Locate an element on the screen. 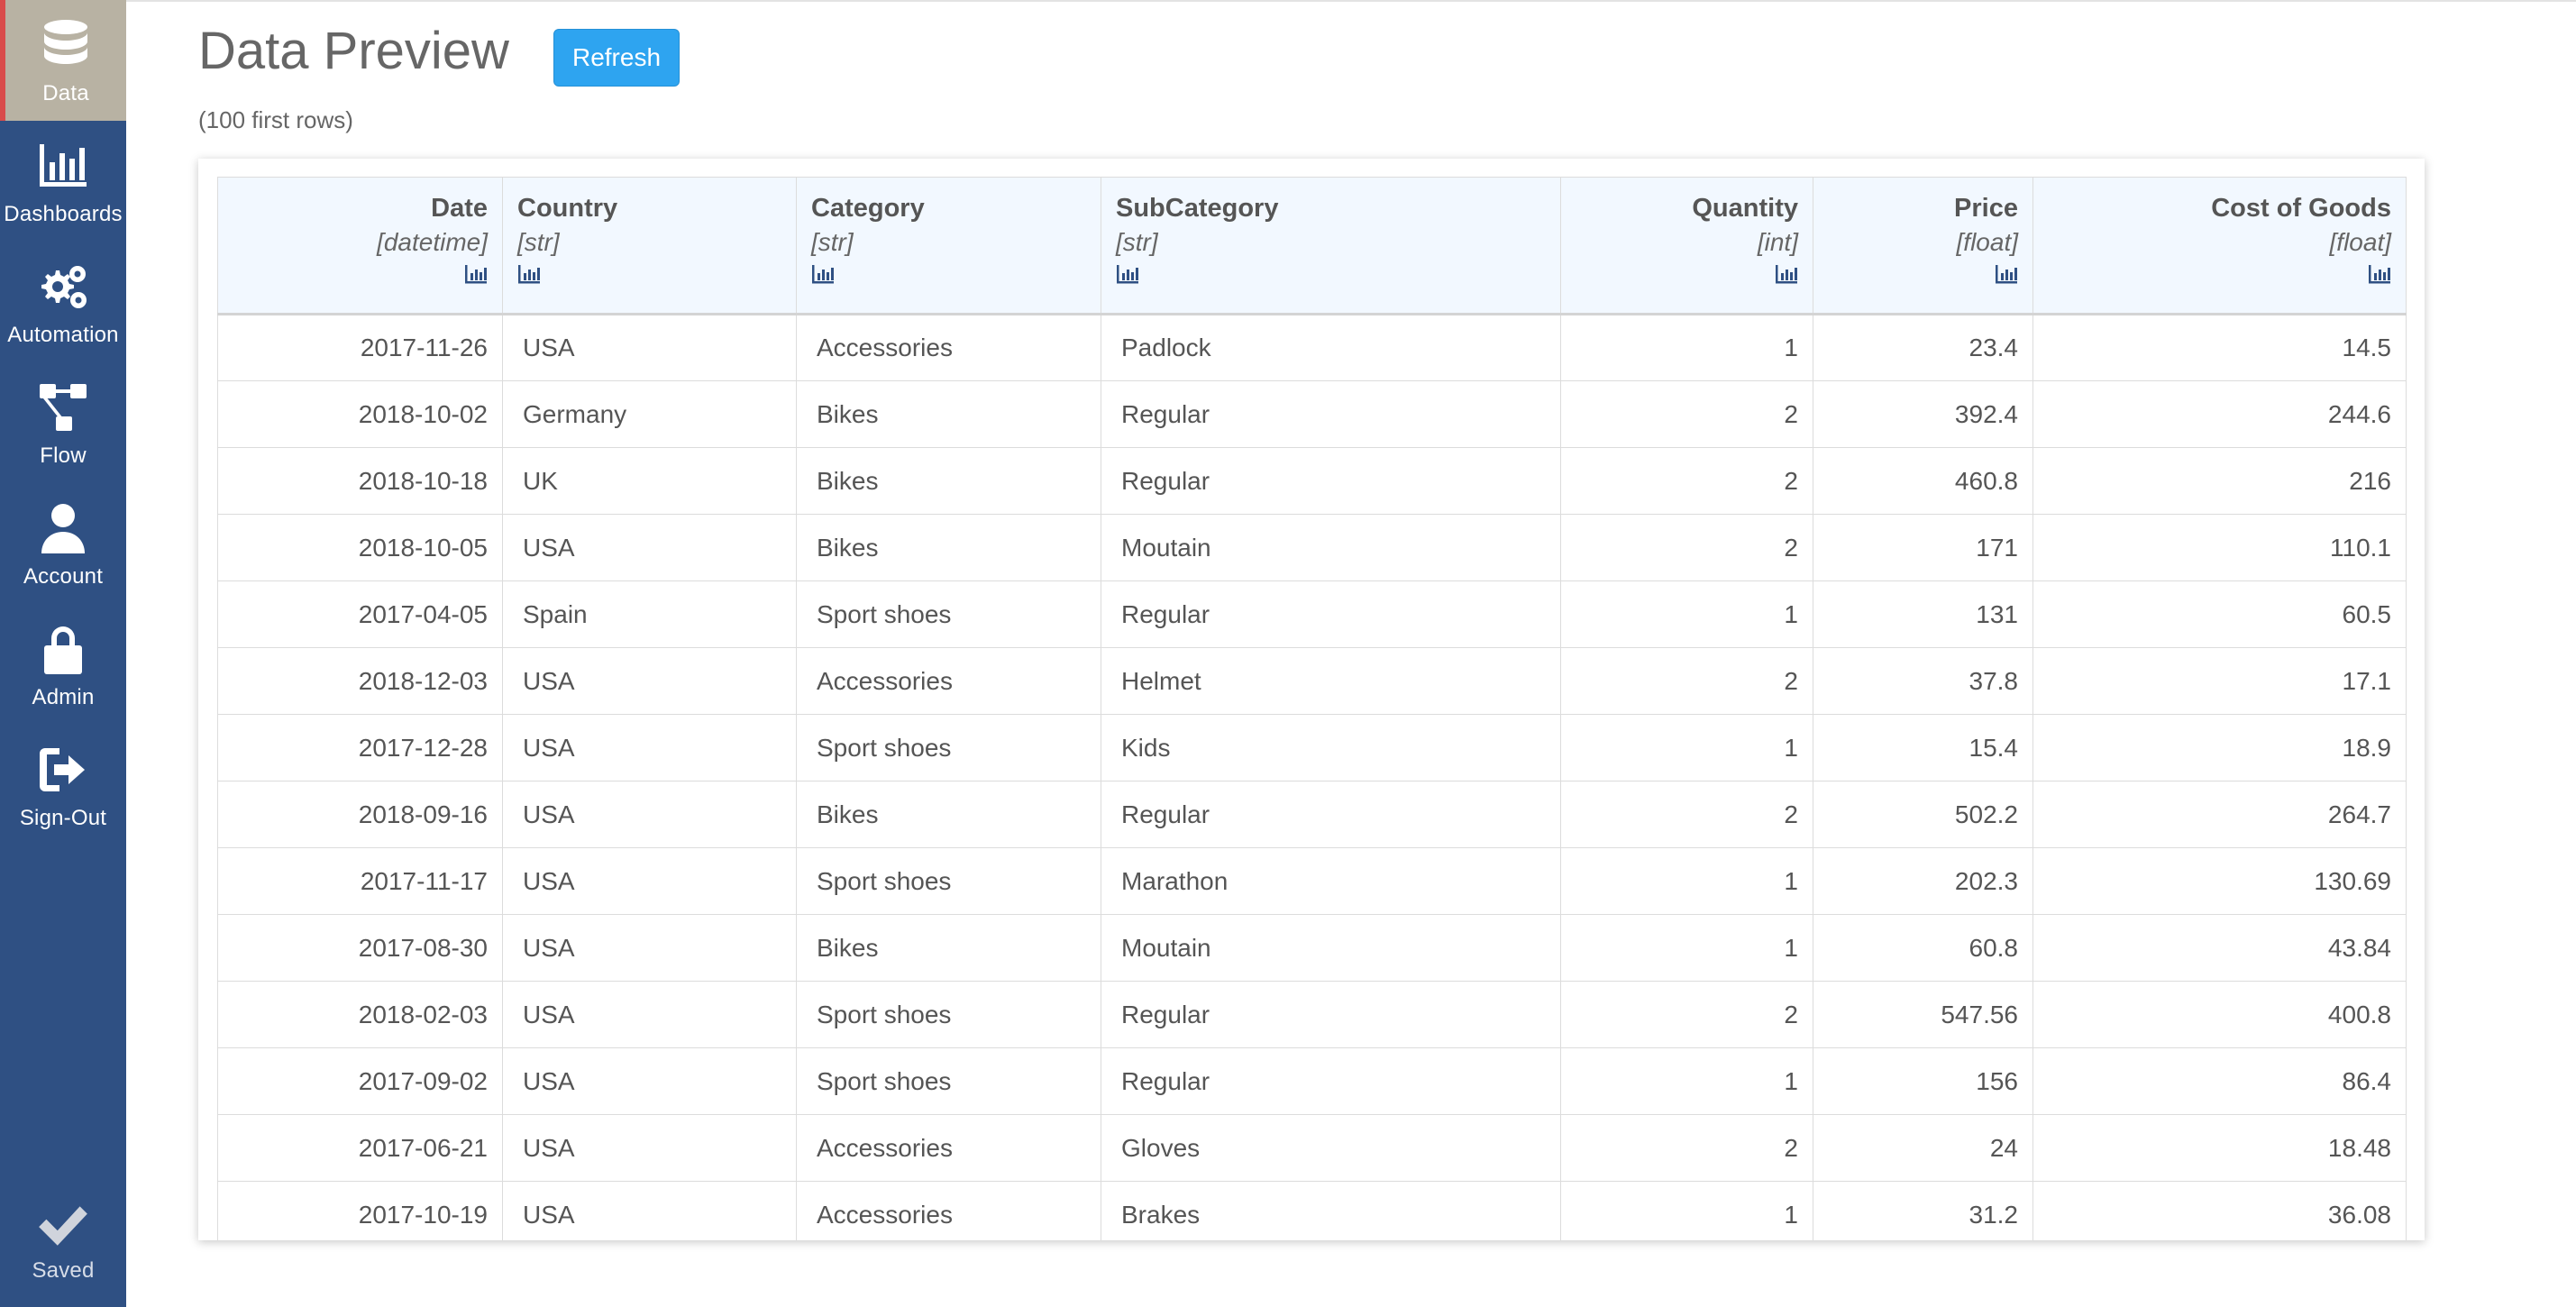  sidebar-item-account: Account is located at coordinates (63, 544).